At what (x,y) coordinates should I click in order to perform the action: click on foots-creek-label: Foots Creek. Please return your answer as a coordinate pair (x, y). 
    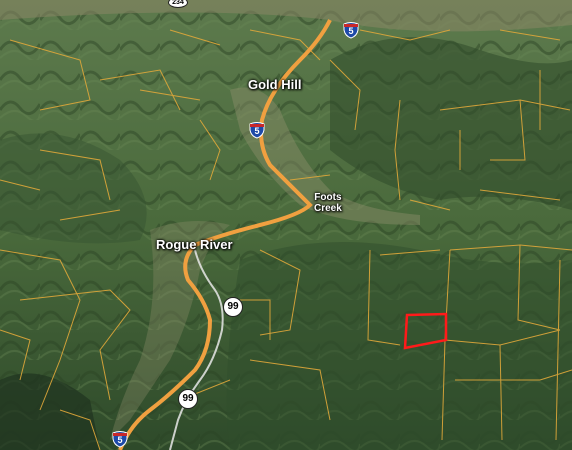
    Looking at the image, I should click on (328, 203).